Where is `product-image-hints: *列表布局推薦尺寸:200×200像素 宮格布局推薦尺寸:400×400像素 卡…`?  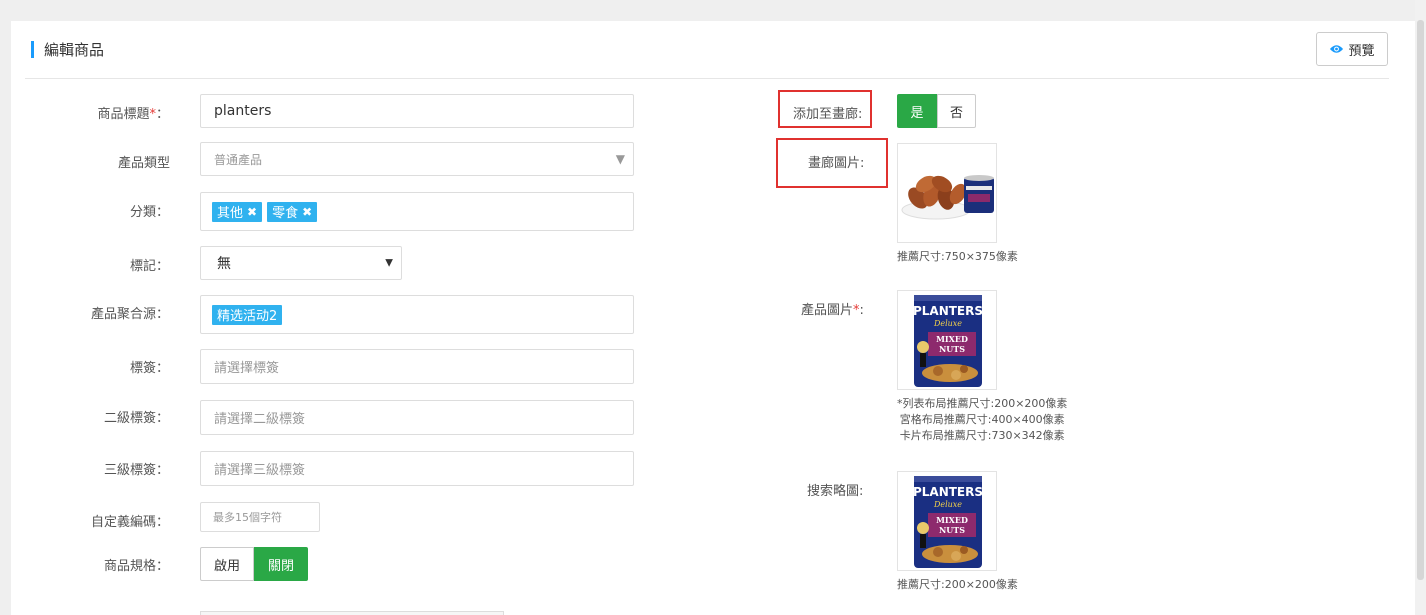 product-image-hints: *列表布局推薦尺寸:200×200像素 宮格布局推薦尺寸:400×400像素 卡… is located at coordinates (982, 419).